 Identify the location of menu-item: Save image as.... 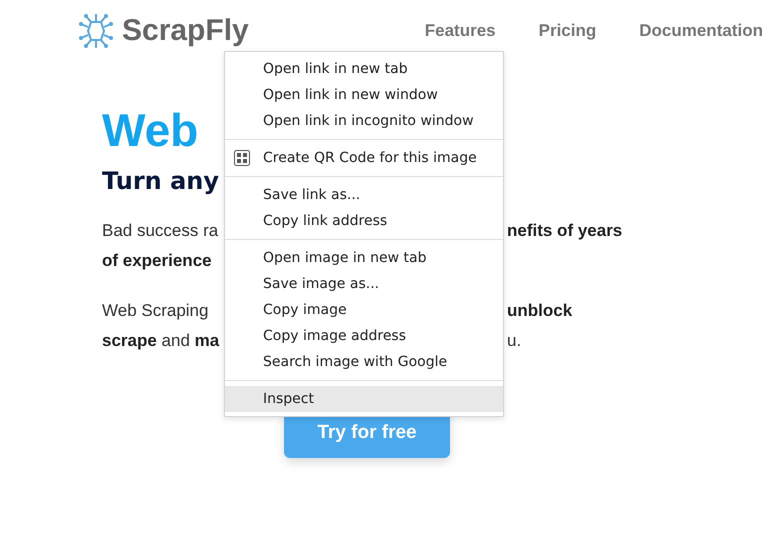
(364, 284).